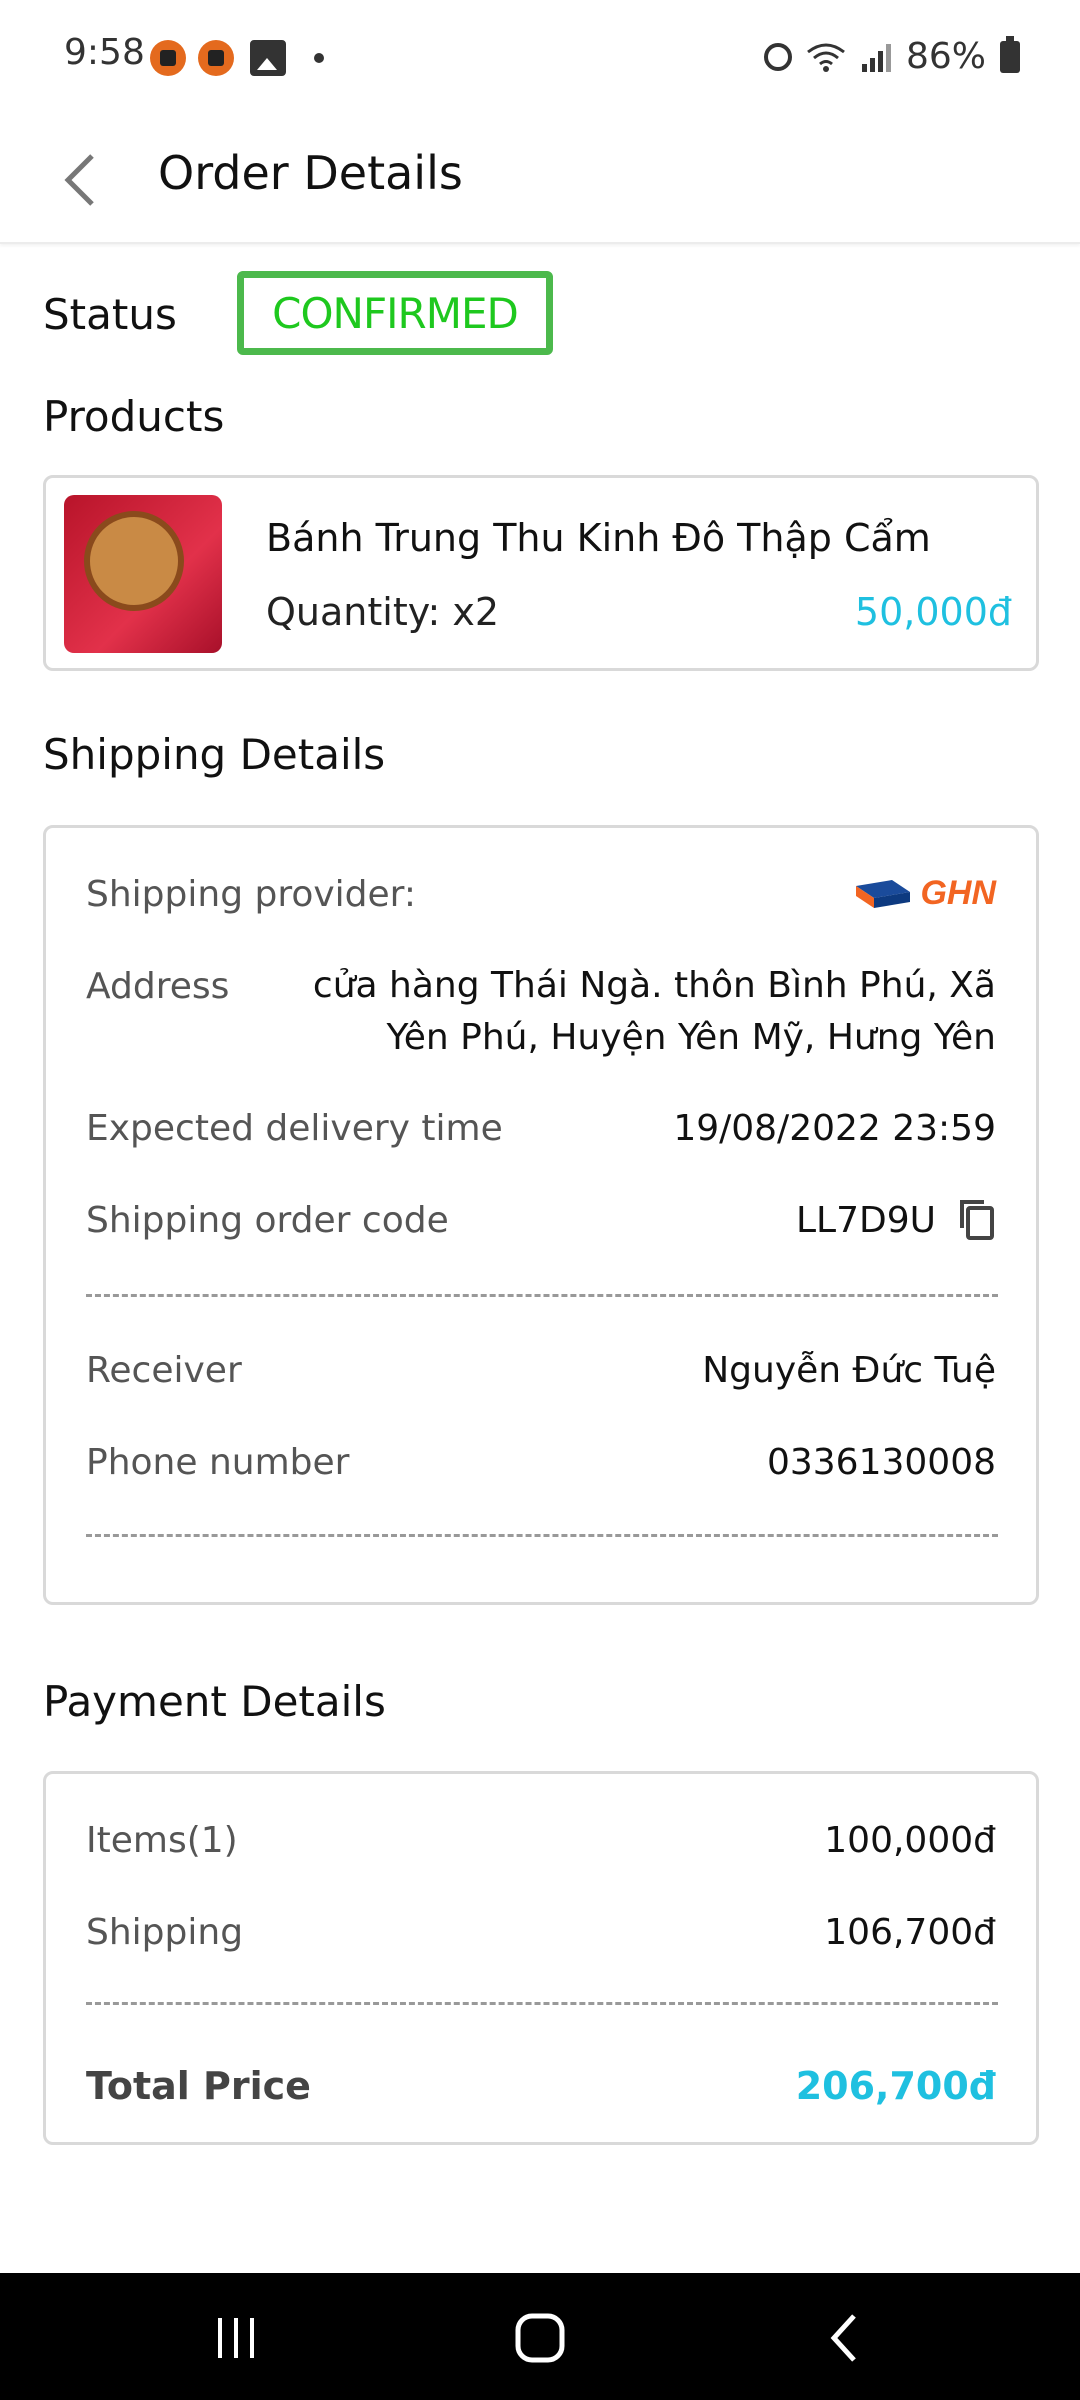 This screenshot has height=2400, width=1080. I want to click on recent-apps-icon, so click(236, 2338).